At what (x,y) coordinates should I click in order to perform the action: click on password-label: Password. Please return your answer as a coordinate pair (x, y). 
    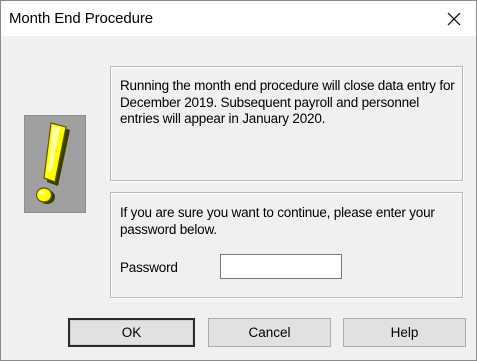
    Looking at the image, I should click on (149, 267).